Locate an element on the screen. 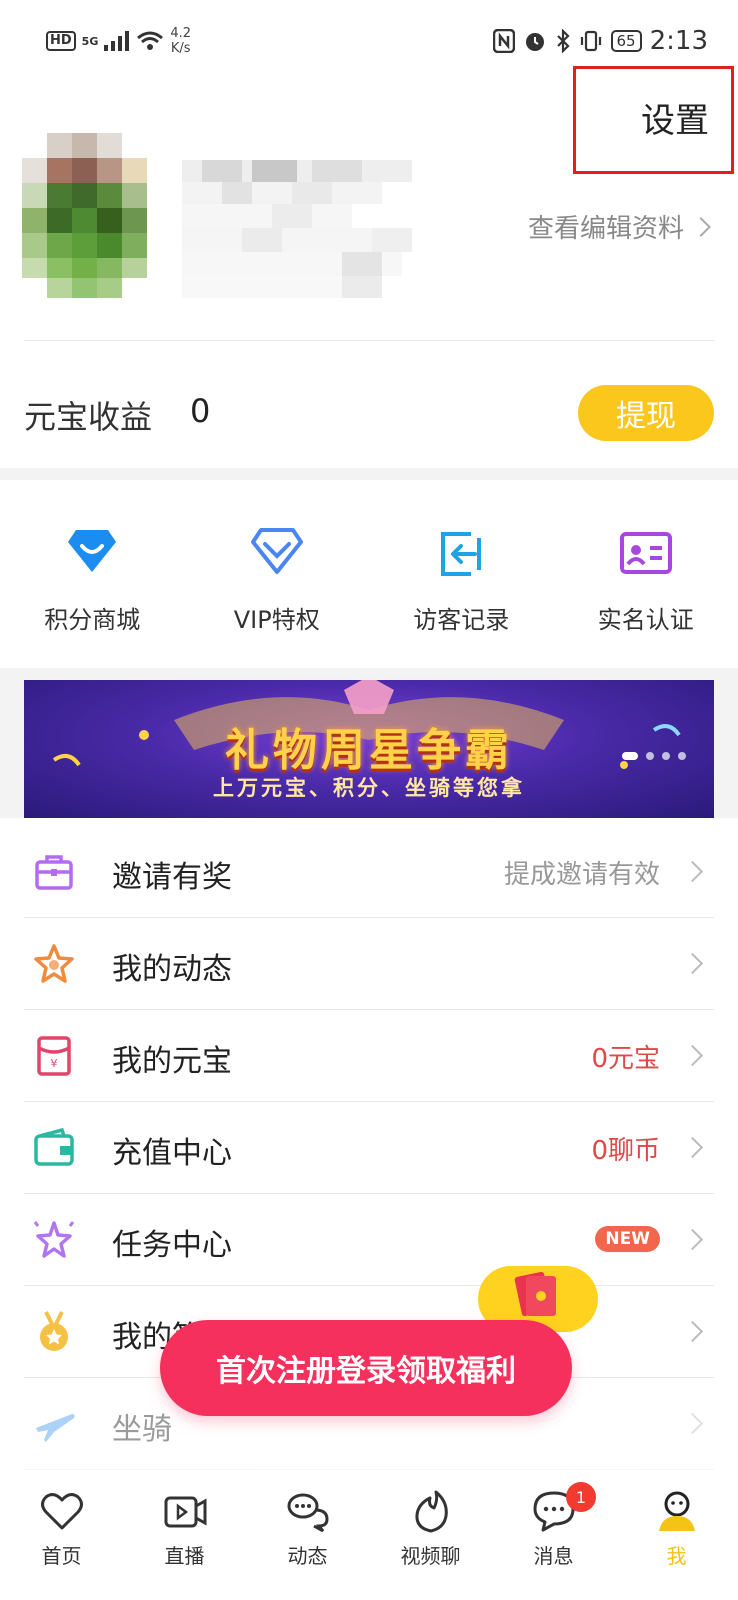 This screenshot has width=738, height=1600. withdraw-button: 提现 is located at coordinates (646, 413).